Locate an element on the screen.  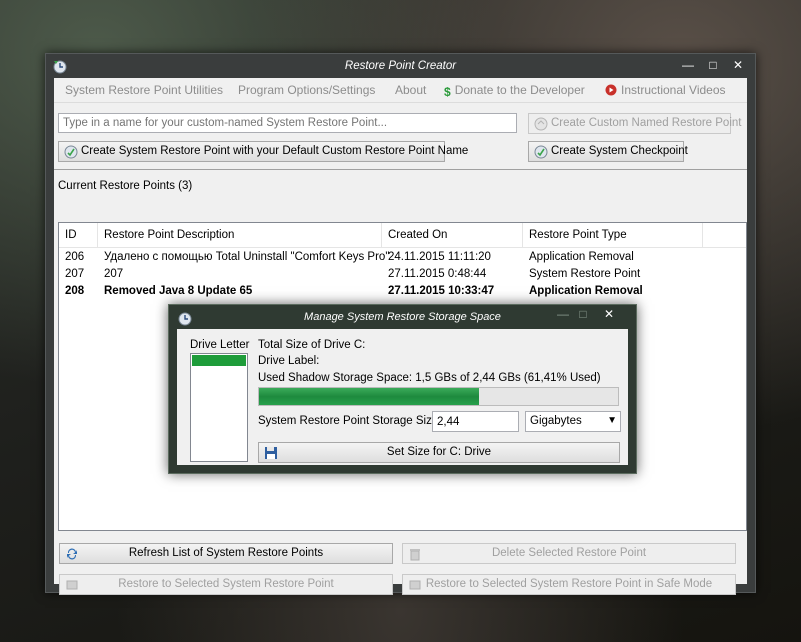
menu-about: About is located at coordinates (410, 90).